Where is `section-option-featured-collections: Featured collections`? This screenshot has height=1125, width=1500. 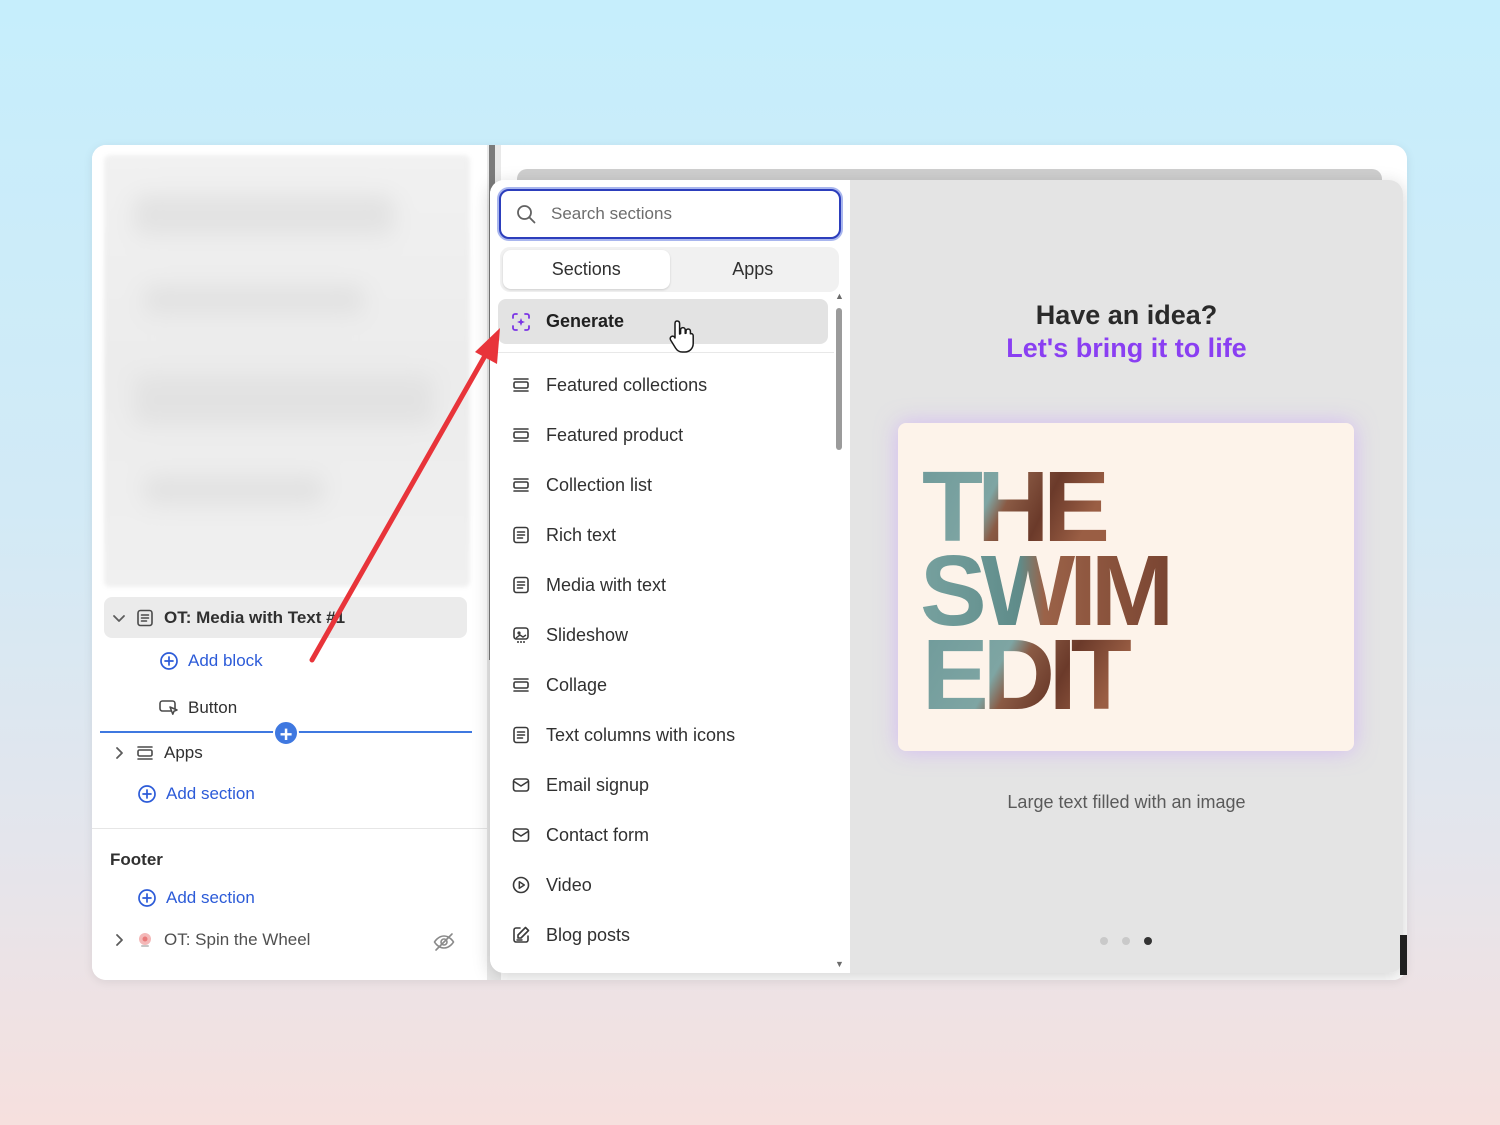 section-option-featured-collections: Featured collections is located at coordinates (663, 385).